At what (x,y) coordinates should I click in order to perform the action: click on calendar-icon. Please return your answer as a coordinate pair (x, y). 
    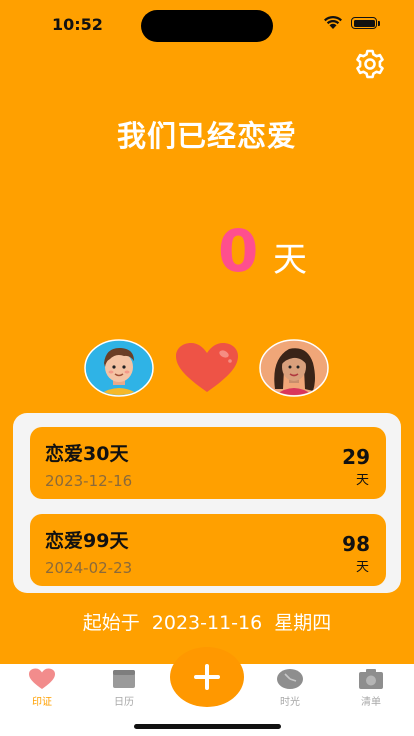
    Looking at the image, I should click on (124, 679).